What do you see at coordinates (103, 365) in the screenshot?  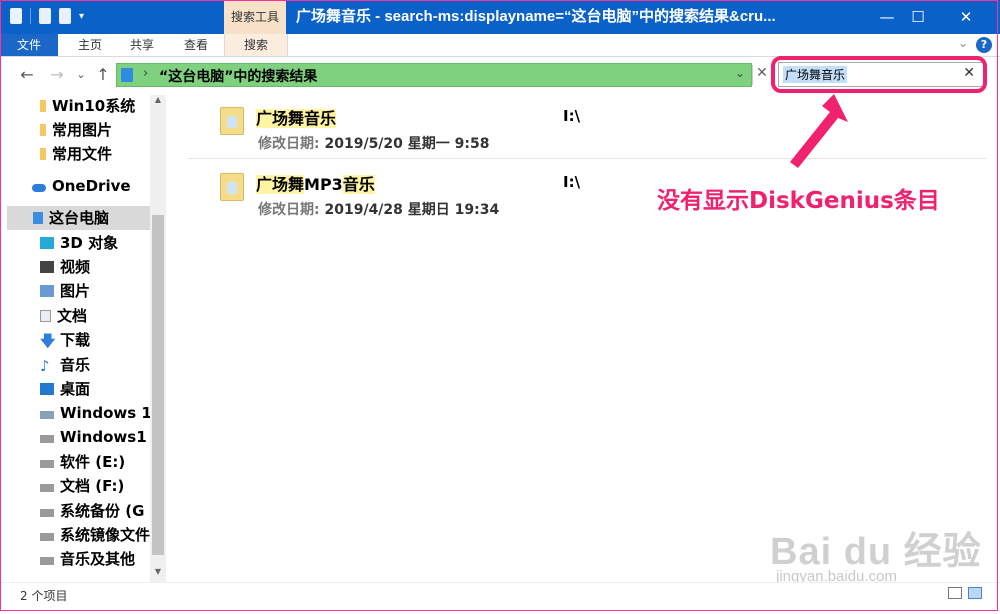 I see `sidebar-item-music: ♪ 音乐` at bounding box center [103, 365].